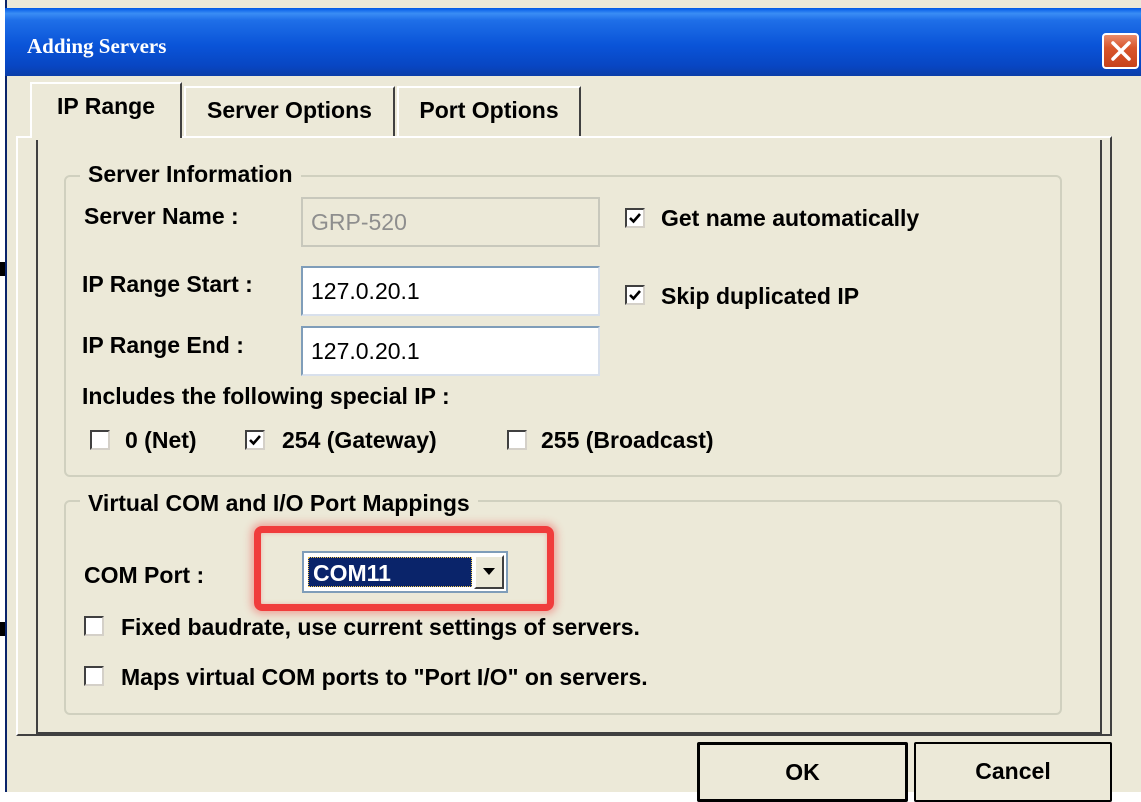  I want to click on tab-server-options: Server Options, so click(289, 111).